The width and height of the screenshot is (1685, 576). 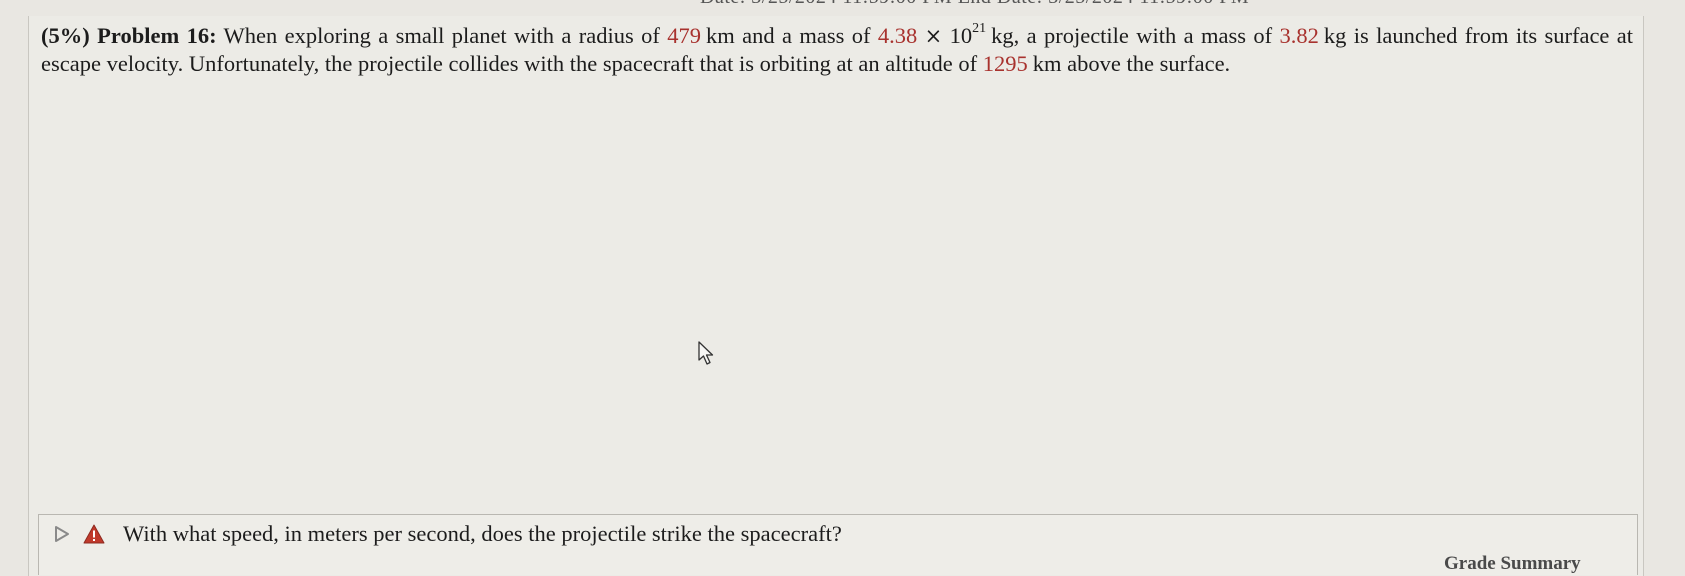 What do you see at coordinates (62, 534) in the screenshot?
I see `play-icon` at bounding box center [62, 534].